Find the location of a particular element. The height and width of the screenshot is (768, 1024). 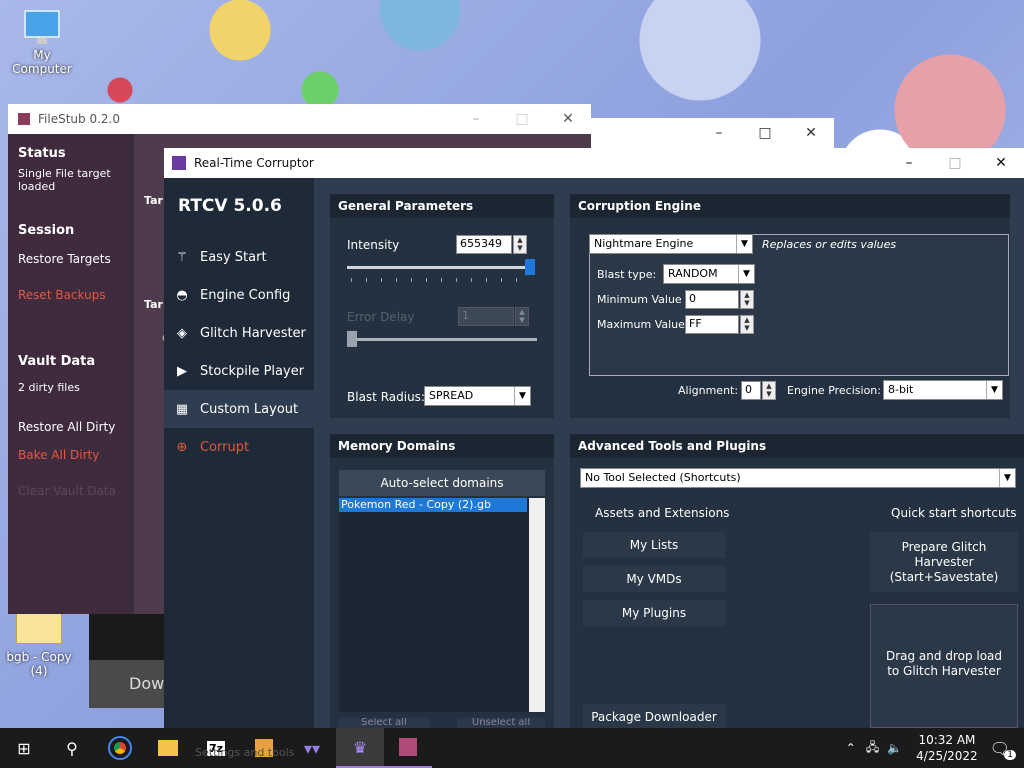

crosshair-icon: ⊕ is located at coordinates (182, 447).